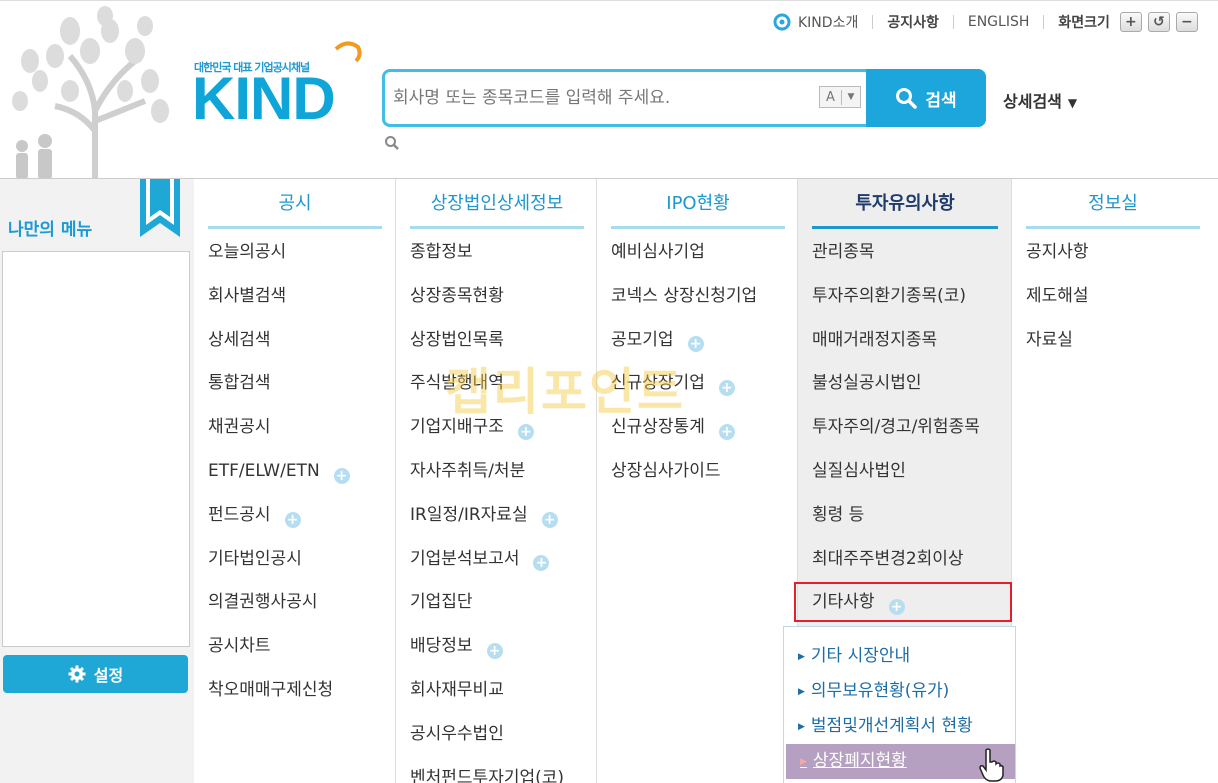  What do you see at coordinates (684, 341) in the screenshot?
I see `menu-item: 공모기업 +` at bounding box center [684, 341].